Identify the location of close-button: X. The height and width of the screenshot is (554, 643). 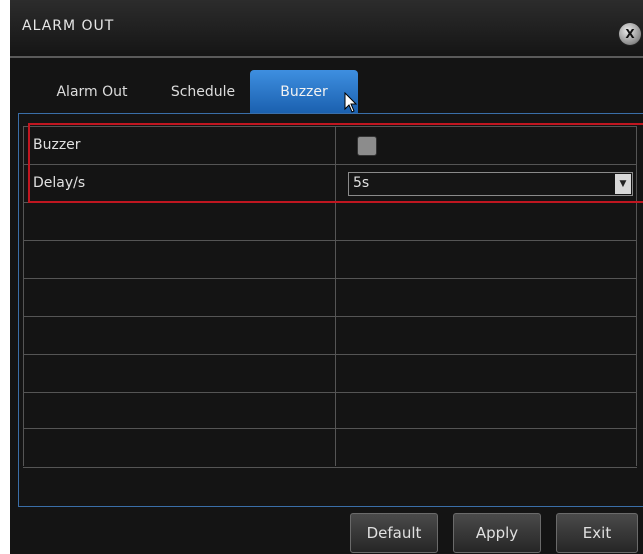
(630, 34).